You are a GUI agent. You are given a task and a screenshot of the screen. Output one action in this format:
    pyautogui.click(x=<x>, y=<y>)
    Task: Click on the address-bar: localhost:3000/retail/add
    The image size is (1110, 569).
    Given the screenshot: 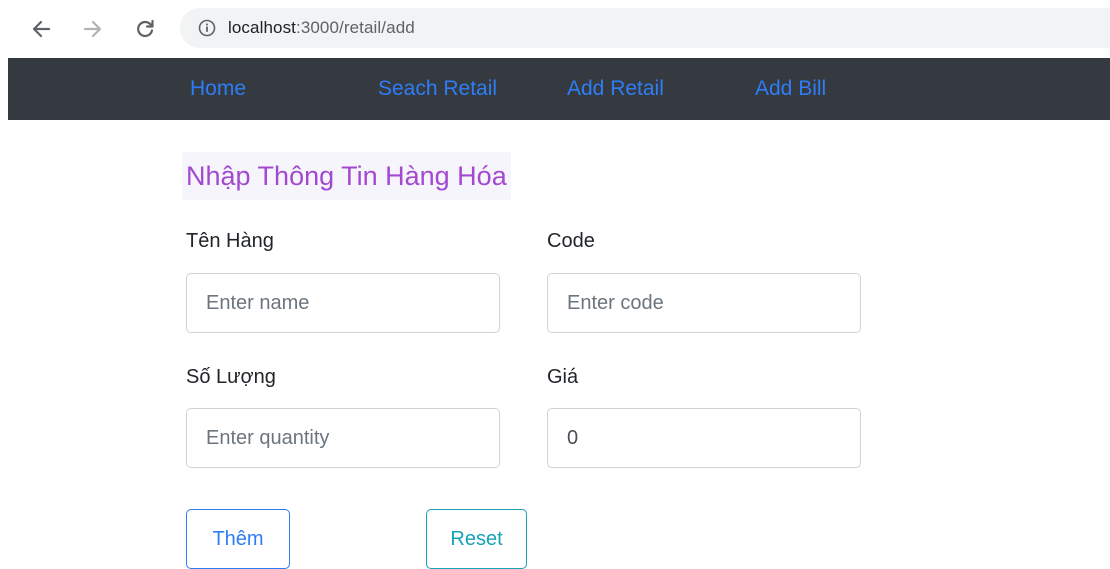 What is the action you would take?
    pyautogui.click(x=645, y=28)
    